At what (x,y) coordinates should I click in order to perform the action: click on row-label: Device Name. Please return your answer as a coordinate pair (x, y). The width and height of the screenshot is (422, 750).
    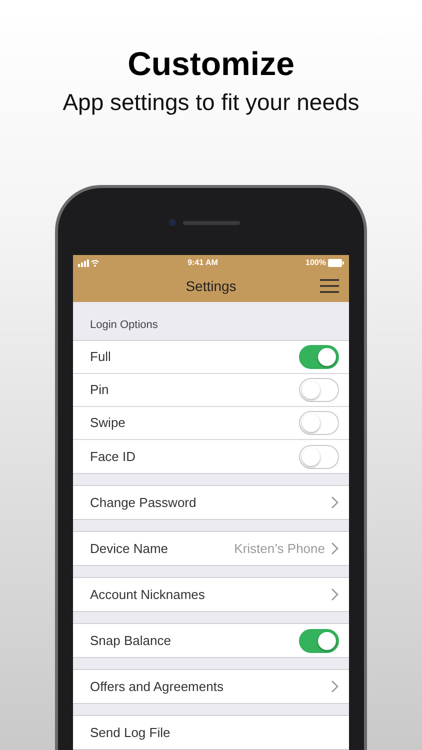
    Looking at the image, I should click on (130, 549).